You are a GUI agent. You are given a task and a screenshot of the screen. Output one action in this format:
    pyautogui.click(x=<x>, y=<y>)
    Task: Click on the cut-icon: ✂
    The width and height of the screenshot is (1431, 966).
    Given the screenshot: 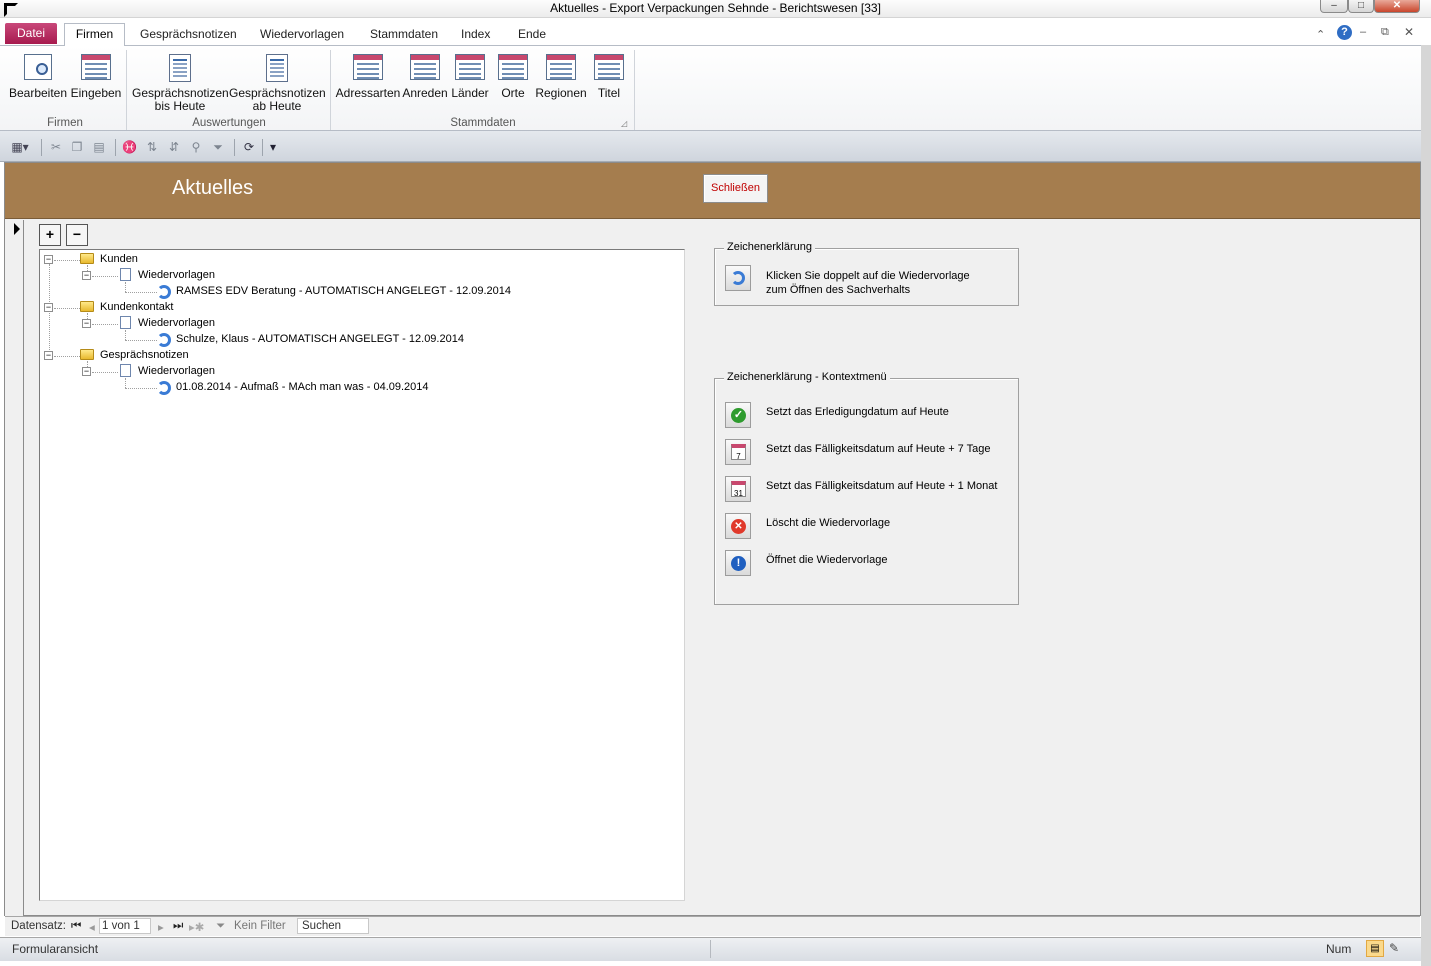 What is the action you would take?
    pyautogui.click(x=56, y=147)
    